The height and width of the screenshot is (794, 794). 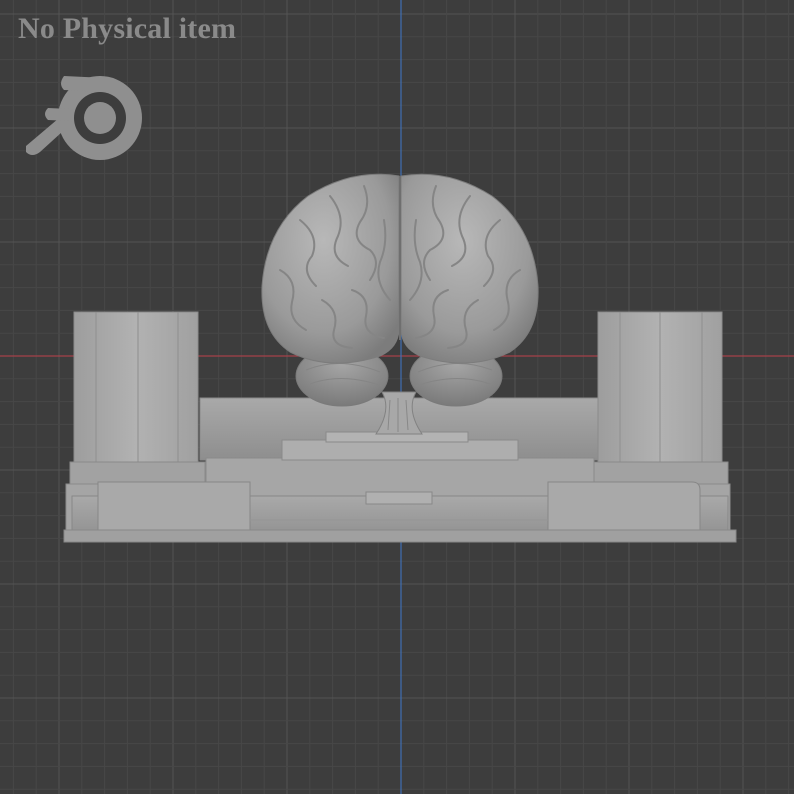 I want to click on blender-logo-icon, so click(x=84, y=118).